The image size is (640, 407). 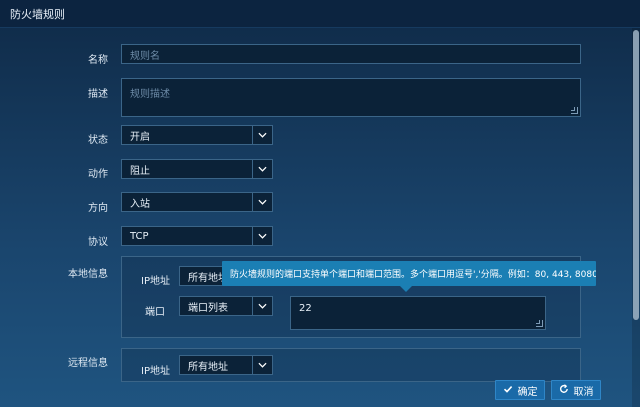 I want to click on direction-select: 入站, so click(x=197, y=202).